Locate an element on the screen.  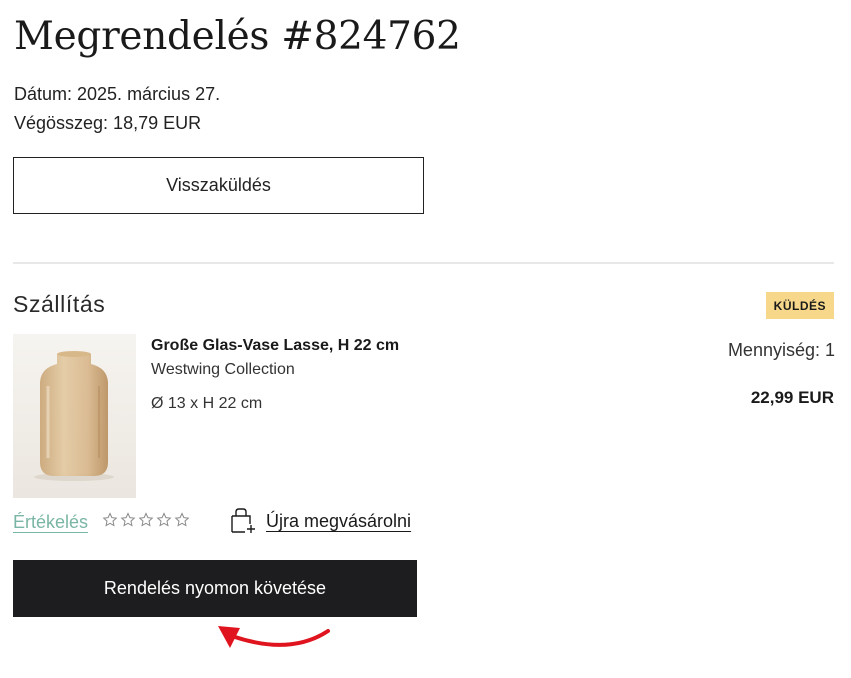
glass-vase-image is located at coordinates (74, 416).